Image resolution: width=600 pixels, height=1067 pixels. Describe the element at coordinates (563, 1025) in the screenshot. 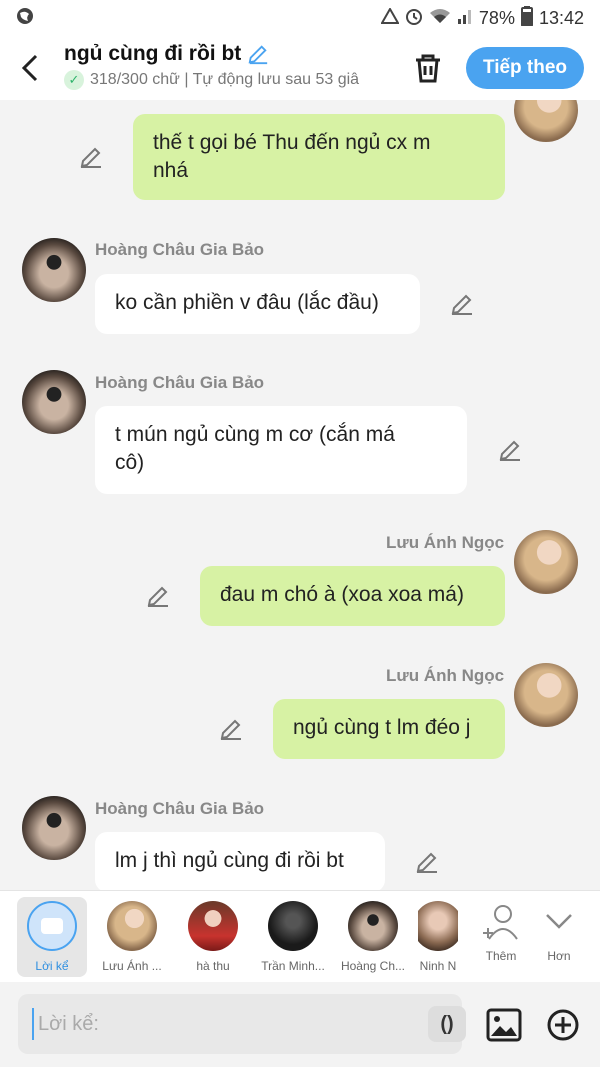

I see `plus-circle-icon` at that location.